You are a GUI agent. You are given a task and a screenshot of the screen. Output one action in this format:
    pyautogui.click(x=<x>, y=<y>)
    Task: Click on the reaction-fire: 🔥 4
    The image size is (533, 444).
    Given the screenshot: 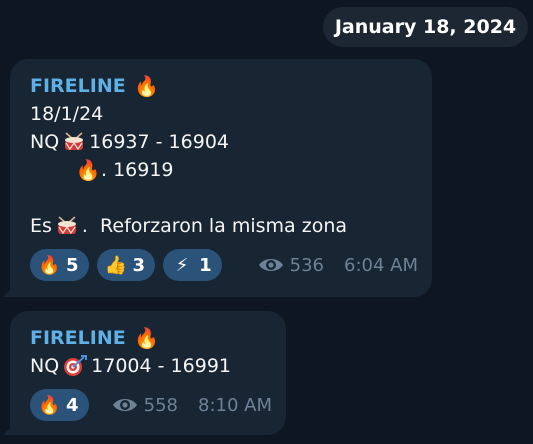 What is the action you would take?
    pyautogui.click(x=59, y=405)
    